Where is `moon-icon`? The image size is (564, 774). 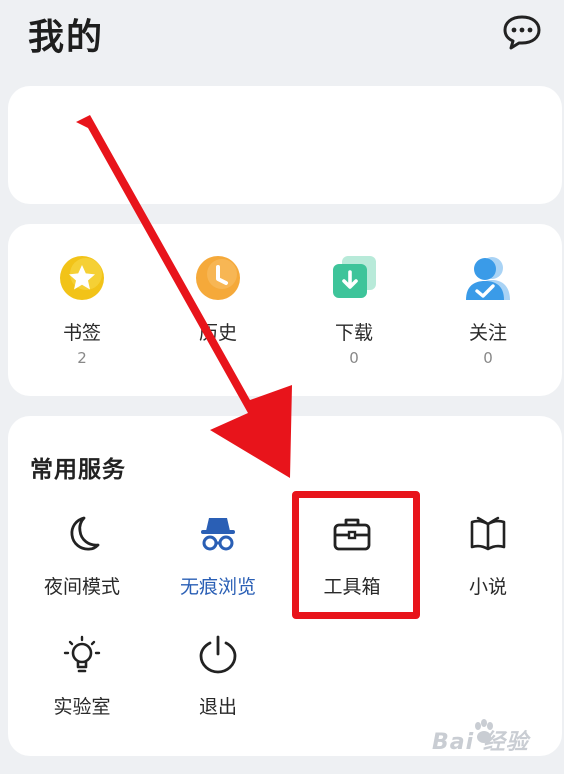 moon-icon is located at coordinates (85, 533).